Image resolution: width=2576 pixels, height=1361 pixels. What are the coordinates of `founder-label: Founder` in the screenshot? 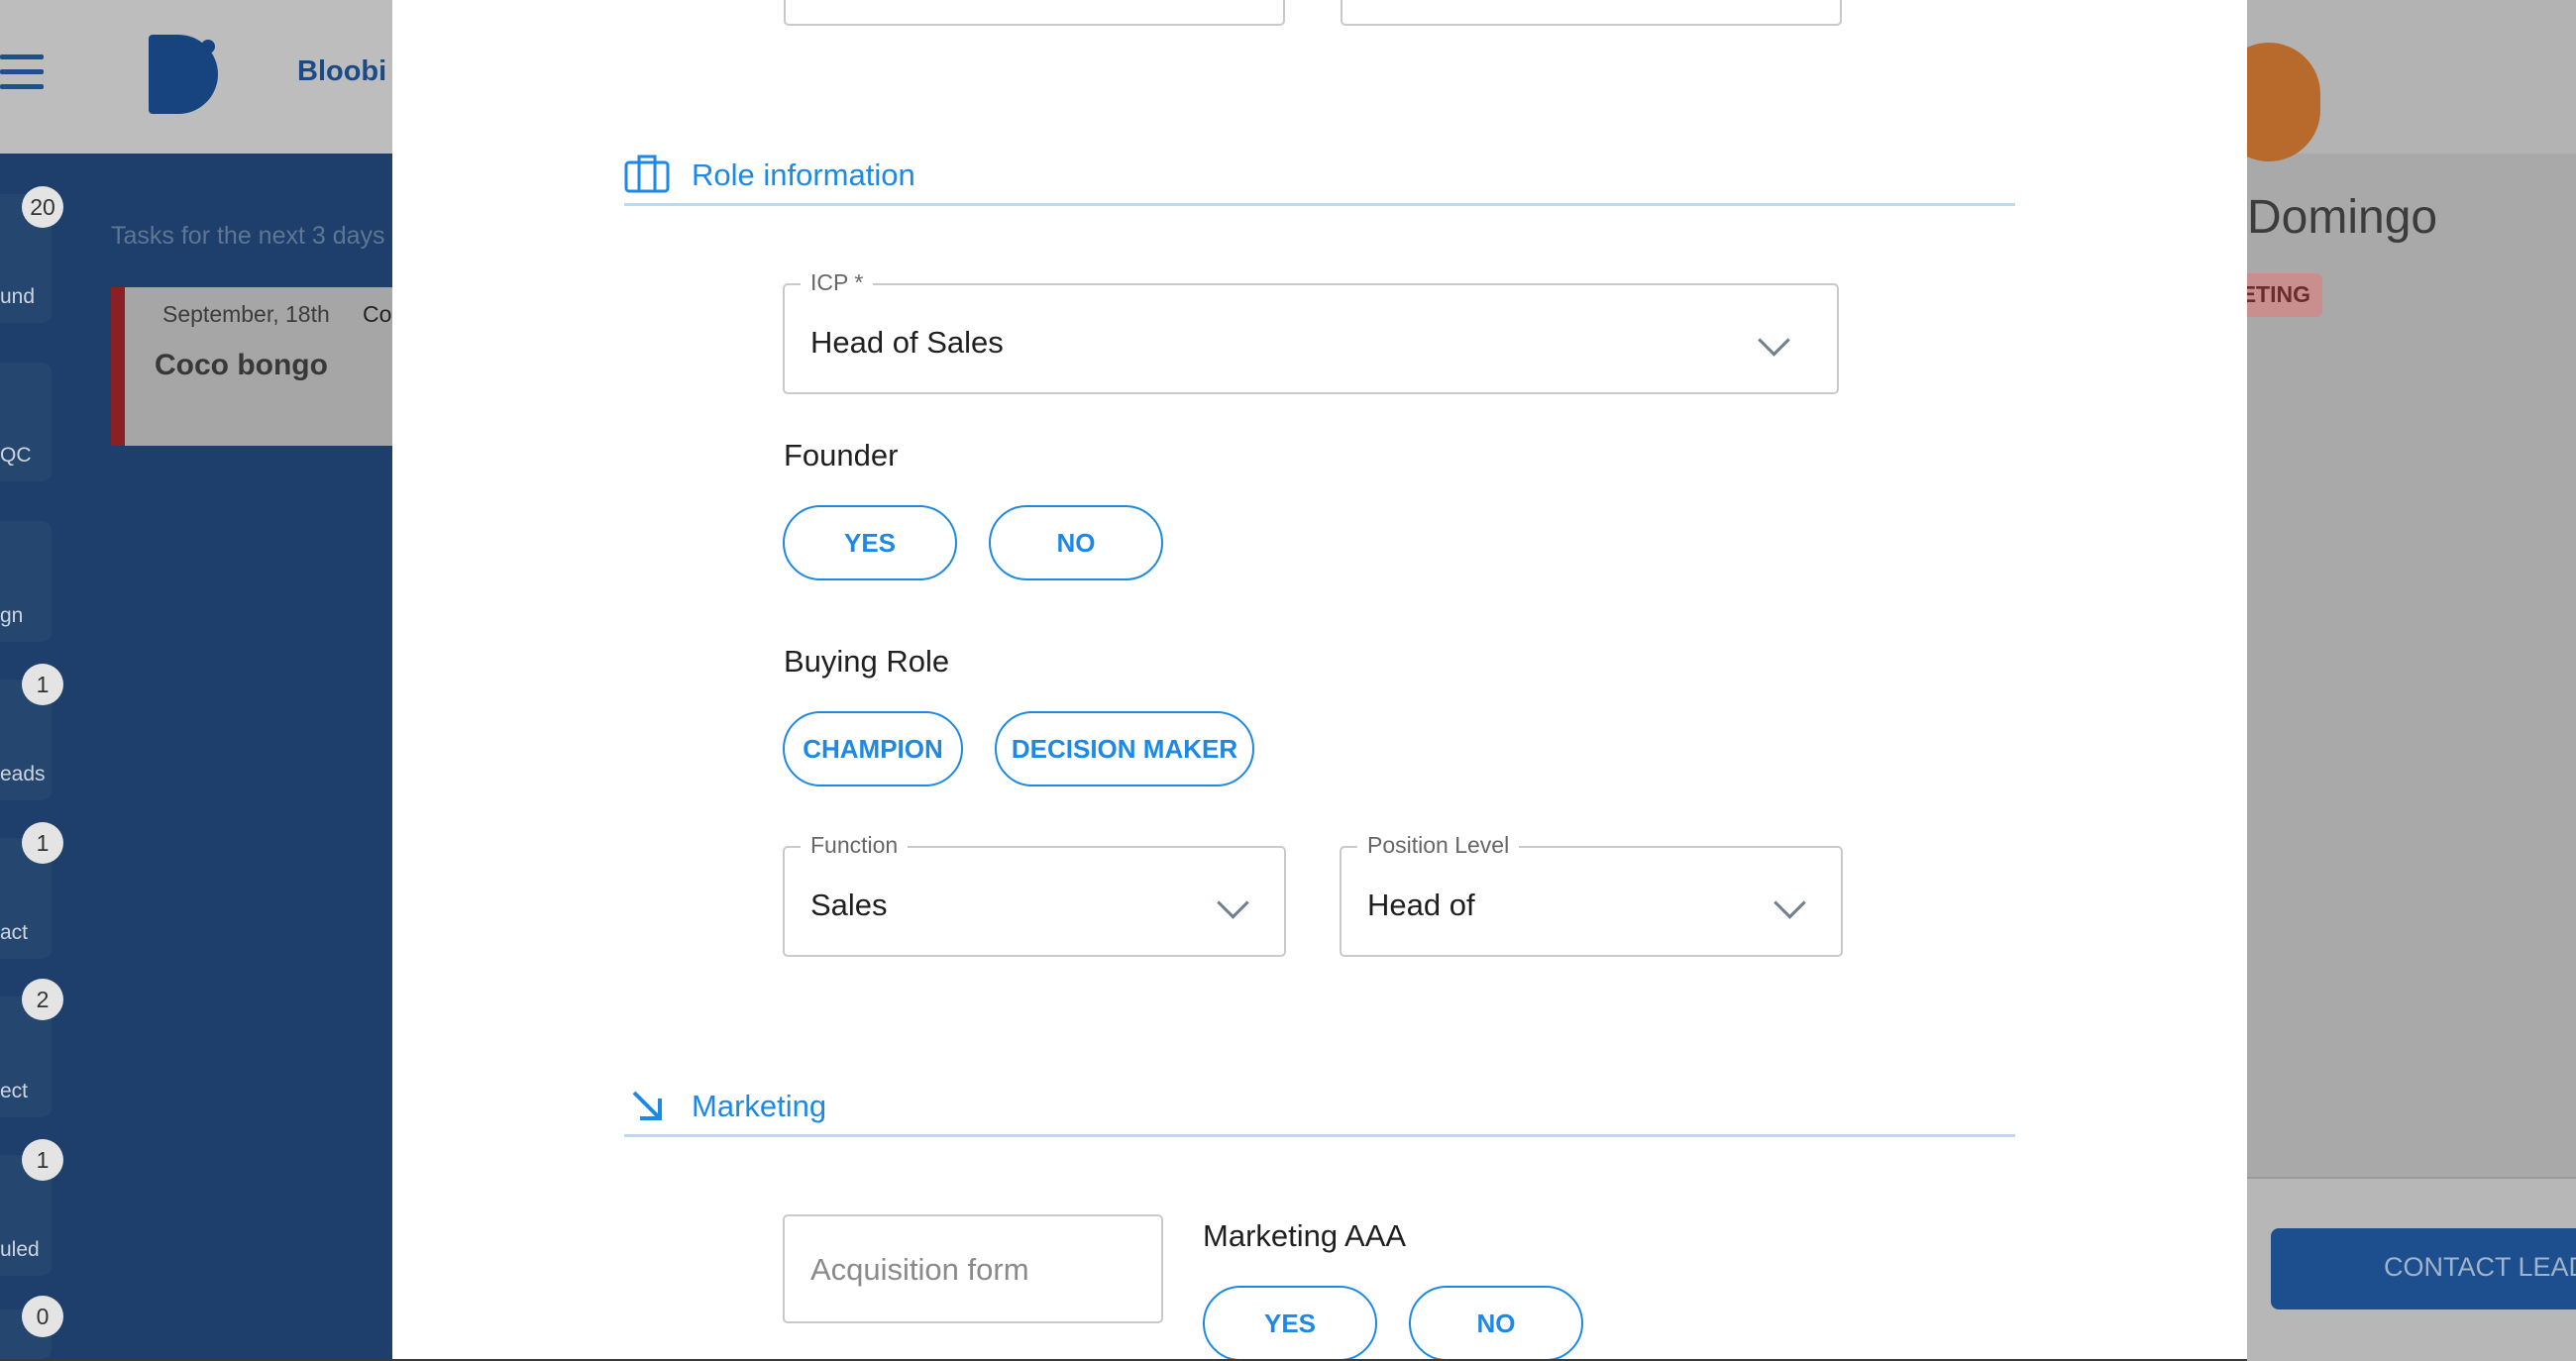 It's located at (842, 455).